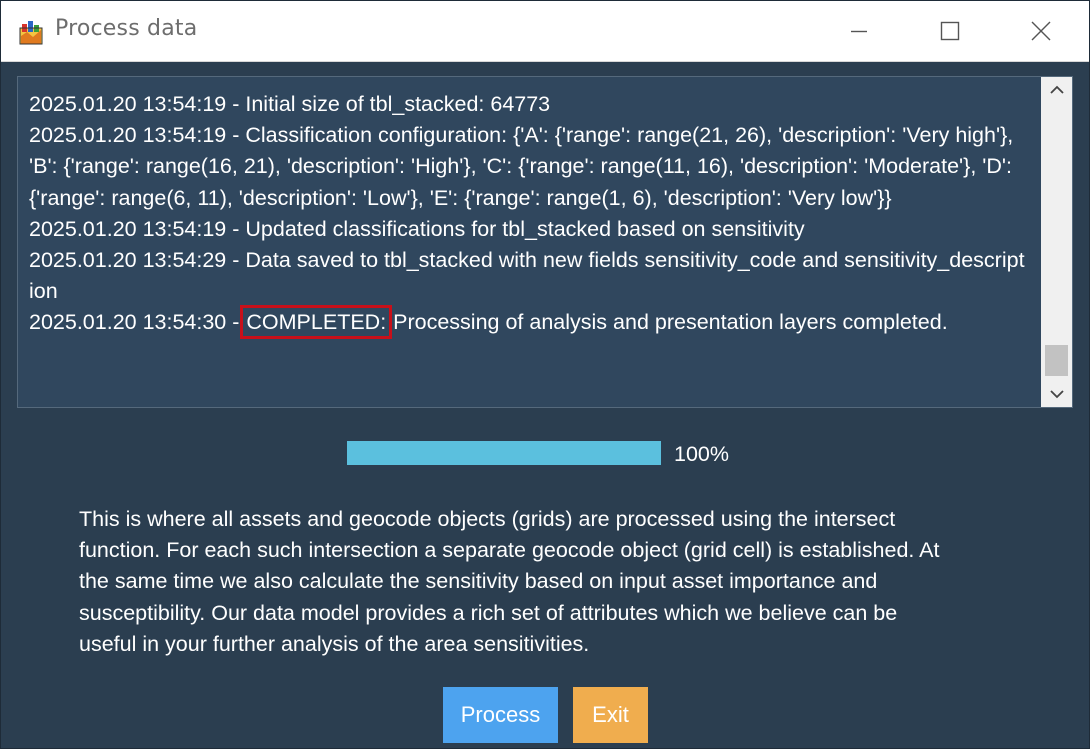 Image resolution: width=1090 pixels, height=749 pixels. I want to click on scroll-up-button, so click(1056, 90).